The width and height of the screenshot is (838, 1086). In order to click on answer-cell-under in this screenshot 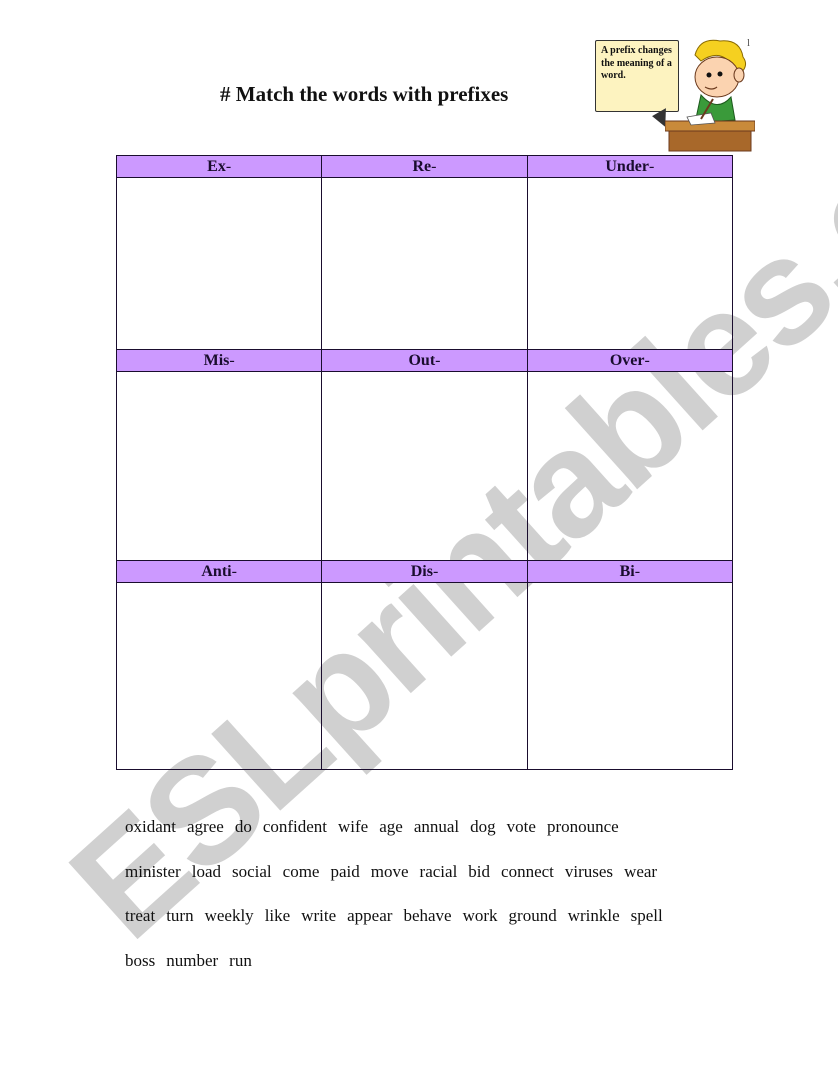, I will do `click(630, 263)`.